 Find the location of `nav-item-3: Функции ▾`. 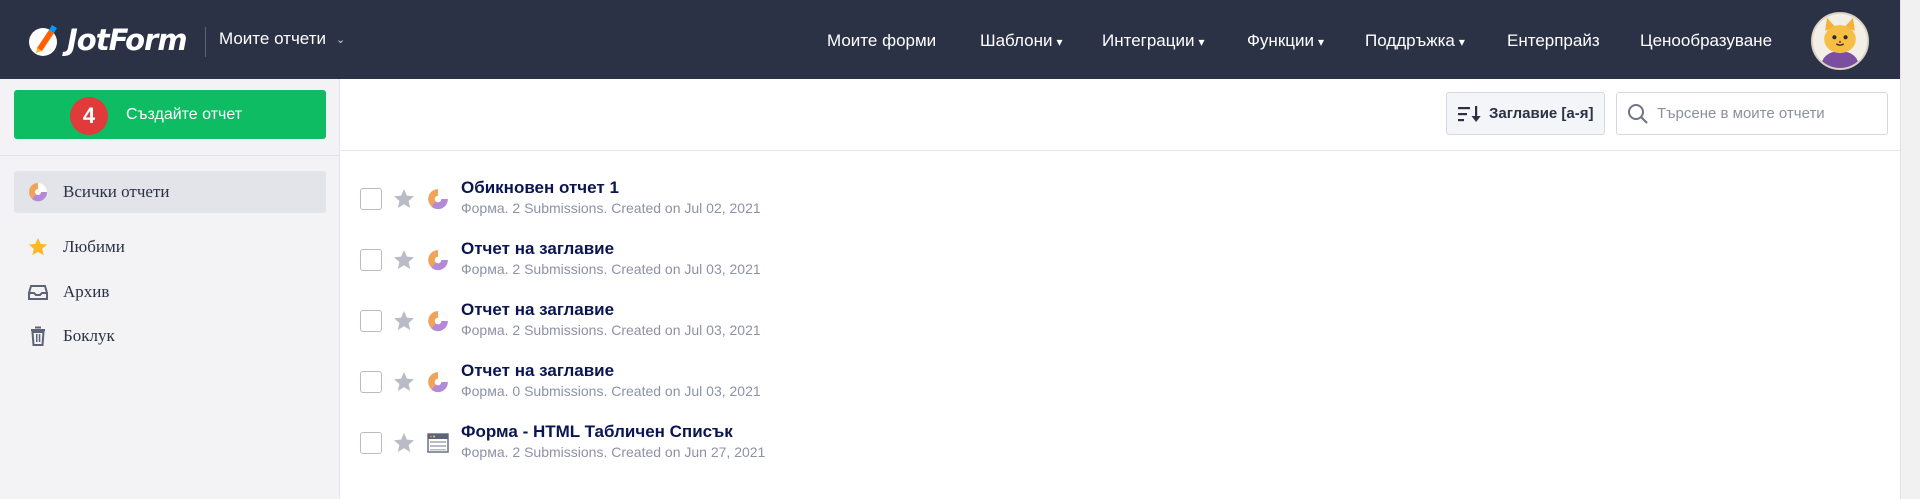

nav-item-3: Функции ▾ is located at coordinates (1285, 41).